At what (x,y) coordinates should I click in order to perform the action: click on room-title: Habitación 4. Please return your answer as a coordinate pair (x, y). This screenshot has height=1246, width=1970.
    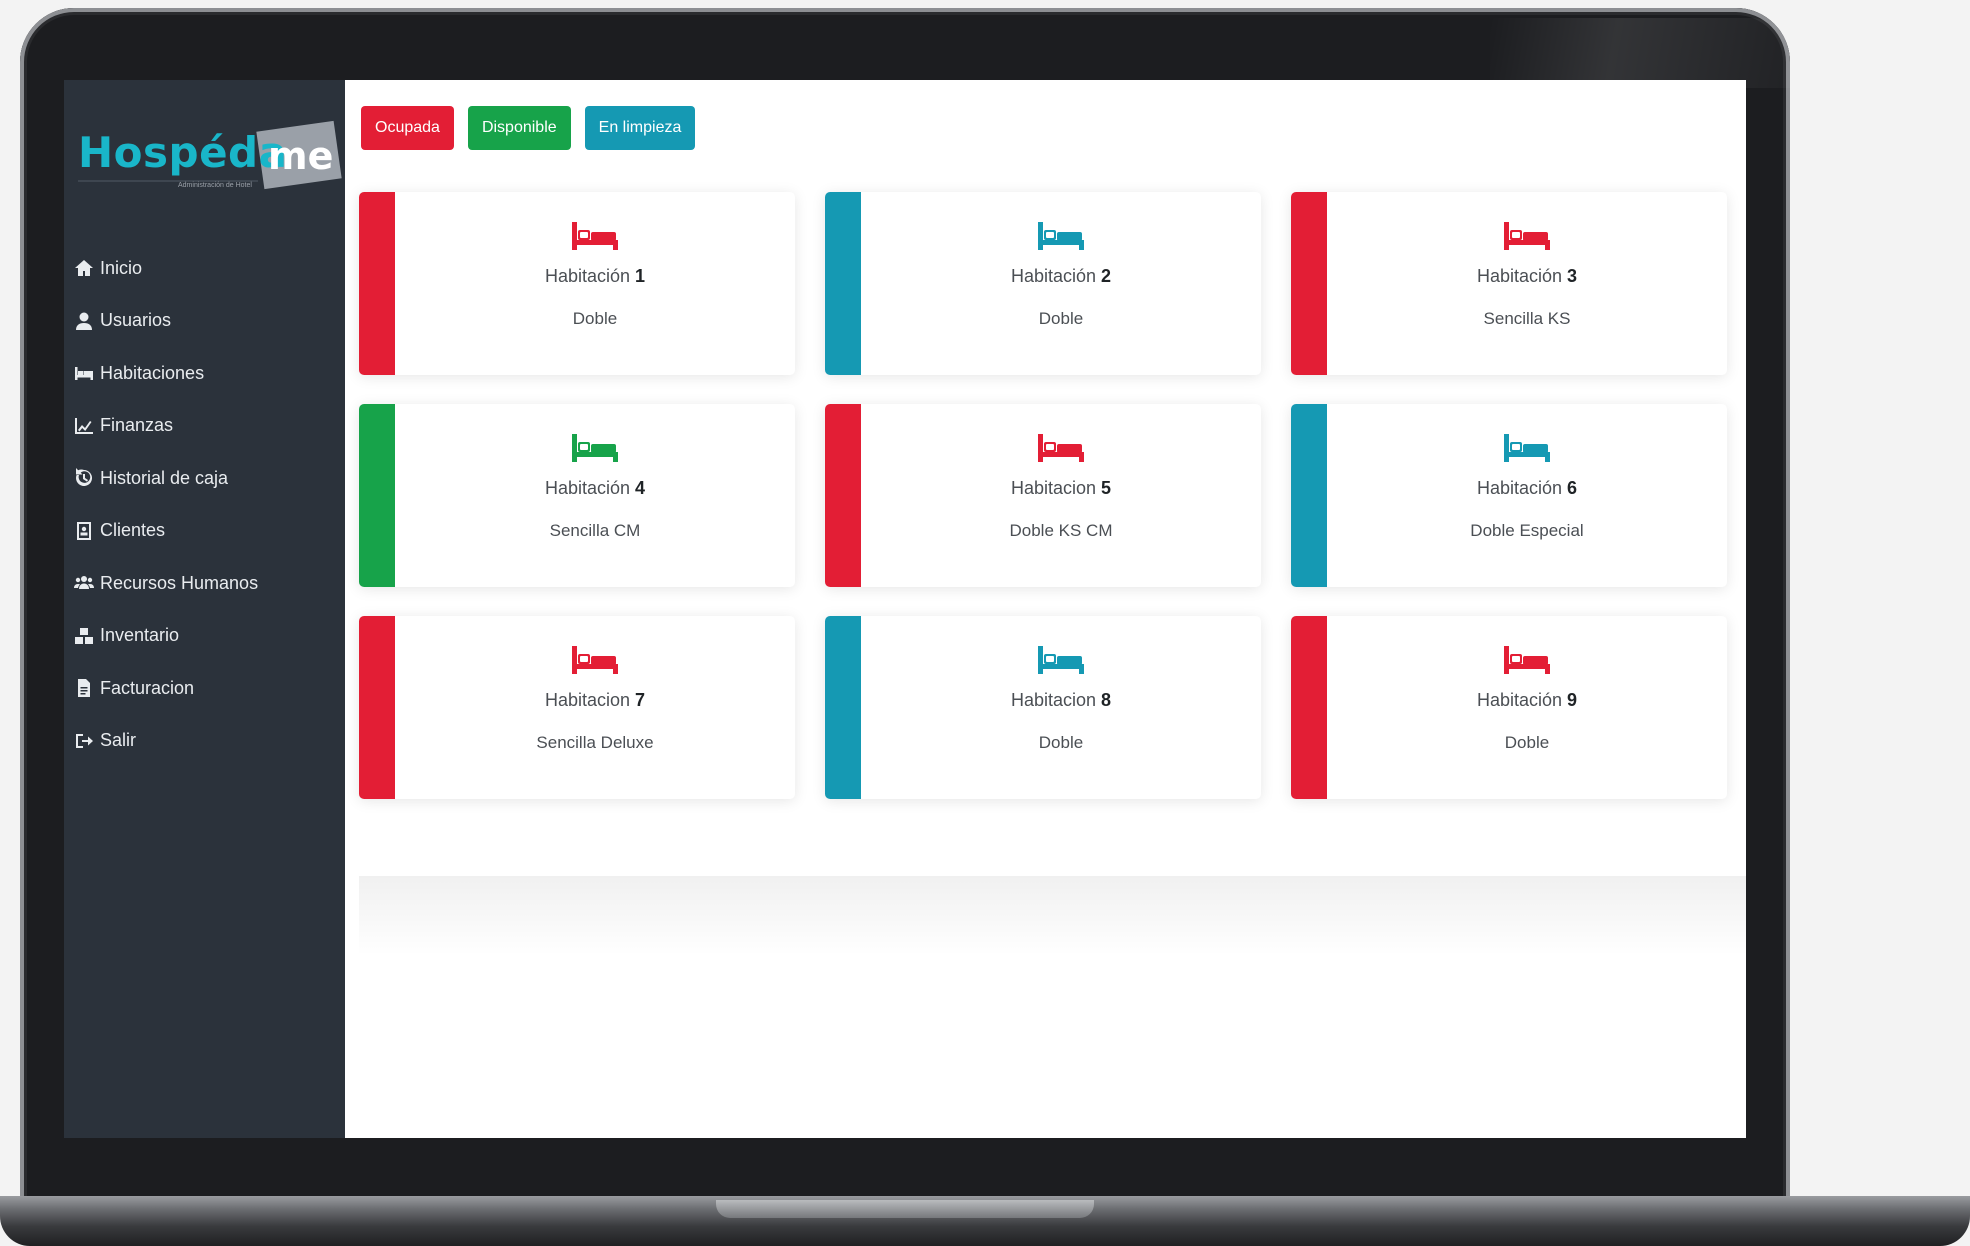
    Looking at the image, I should click on (595, 488).